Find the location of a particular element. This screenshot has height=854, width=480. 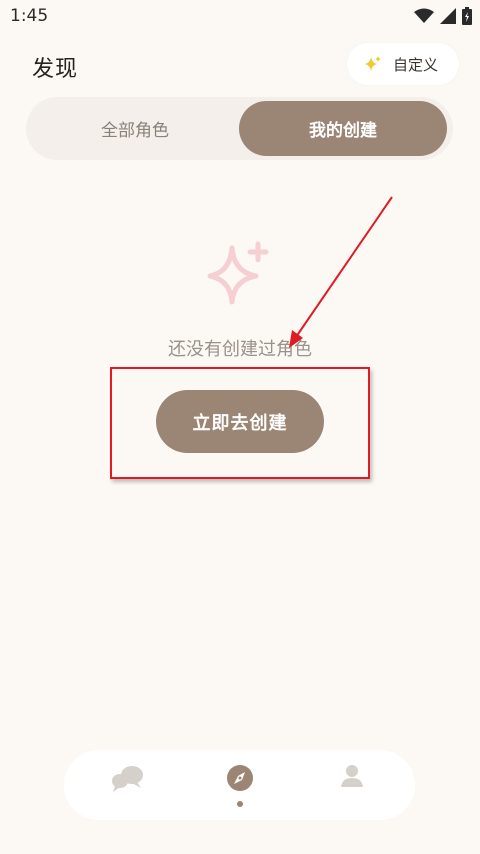

nav-profile is located at coordinates (352, 786).